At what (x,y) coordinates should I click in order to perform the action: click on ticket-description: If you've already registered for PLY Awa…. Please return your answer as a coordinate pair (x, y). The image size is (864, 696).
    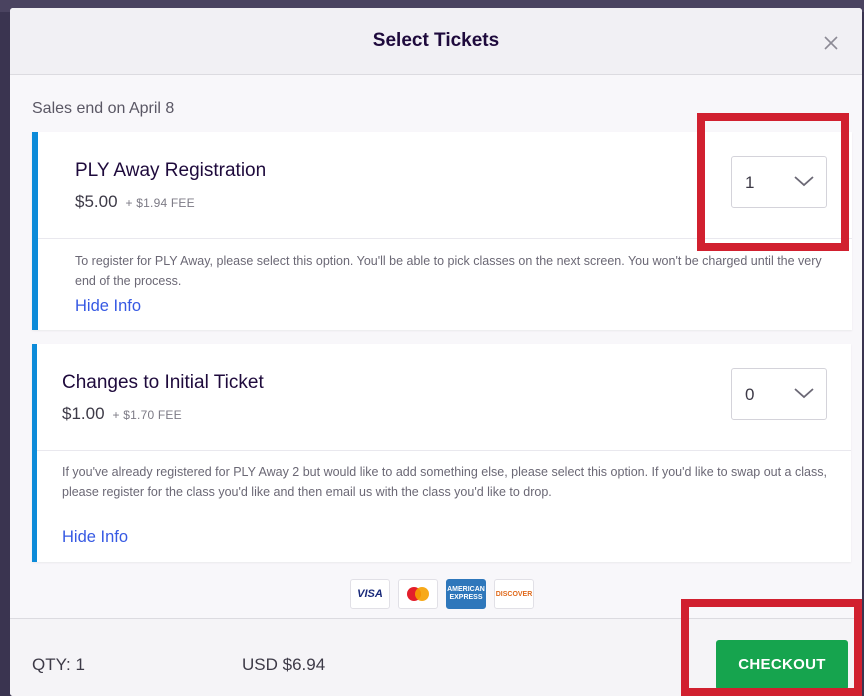
    Looking at the image, I should click on (444, 482).